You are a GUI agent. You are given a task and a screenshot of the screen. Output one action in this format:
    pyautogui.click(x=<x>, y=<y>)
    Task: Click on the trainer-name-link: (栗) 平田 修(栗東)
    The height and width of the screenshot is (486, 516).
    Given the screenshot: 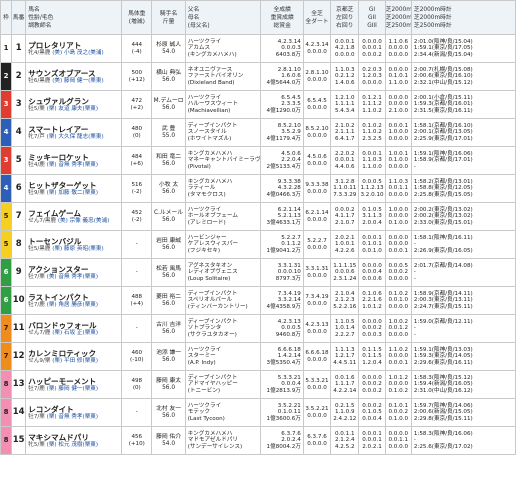 What is the action you would take?
    pyautogui.click(x=75, y=361)
    